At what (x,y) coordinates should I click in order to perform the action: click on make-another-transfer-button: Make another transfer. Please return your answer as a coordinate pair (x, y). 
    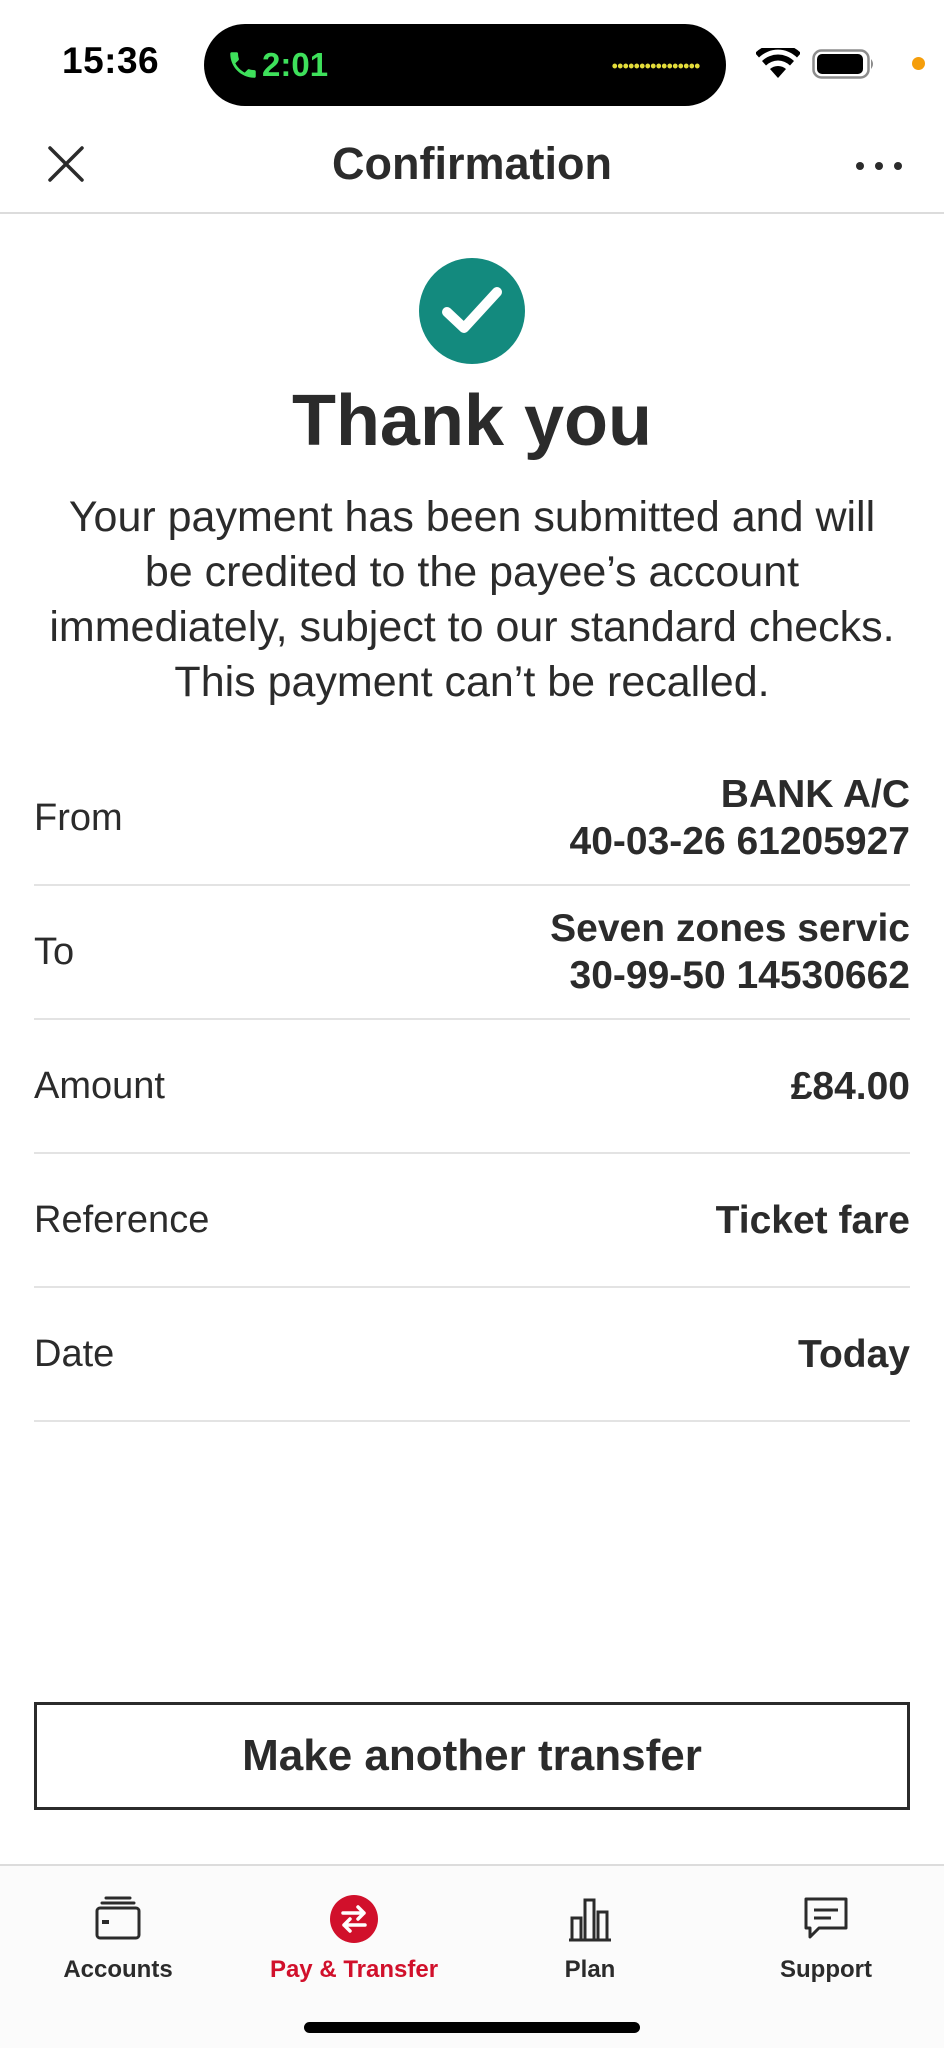
    Looking at the image, I should click on (472, 1756).